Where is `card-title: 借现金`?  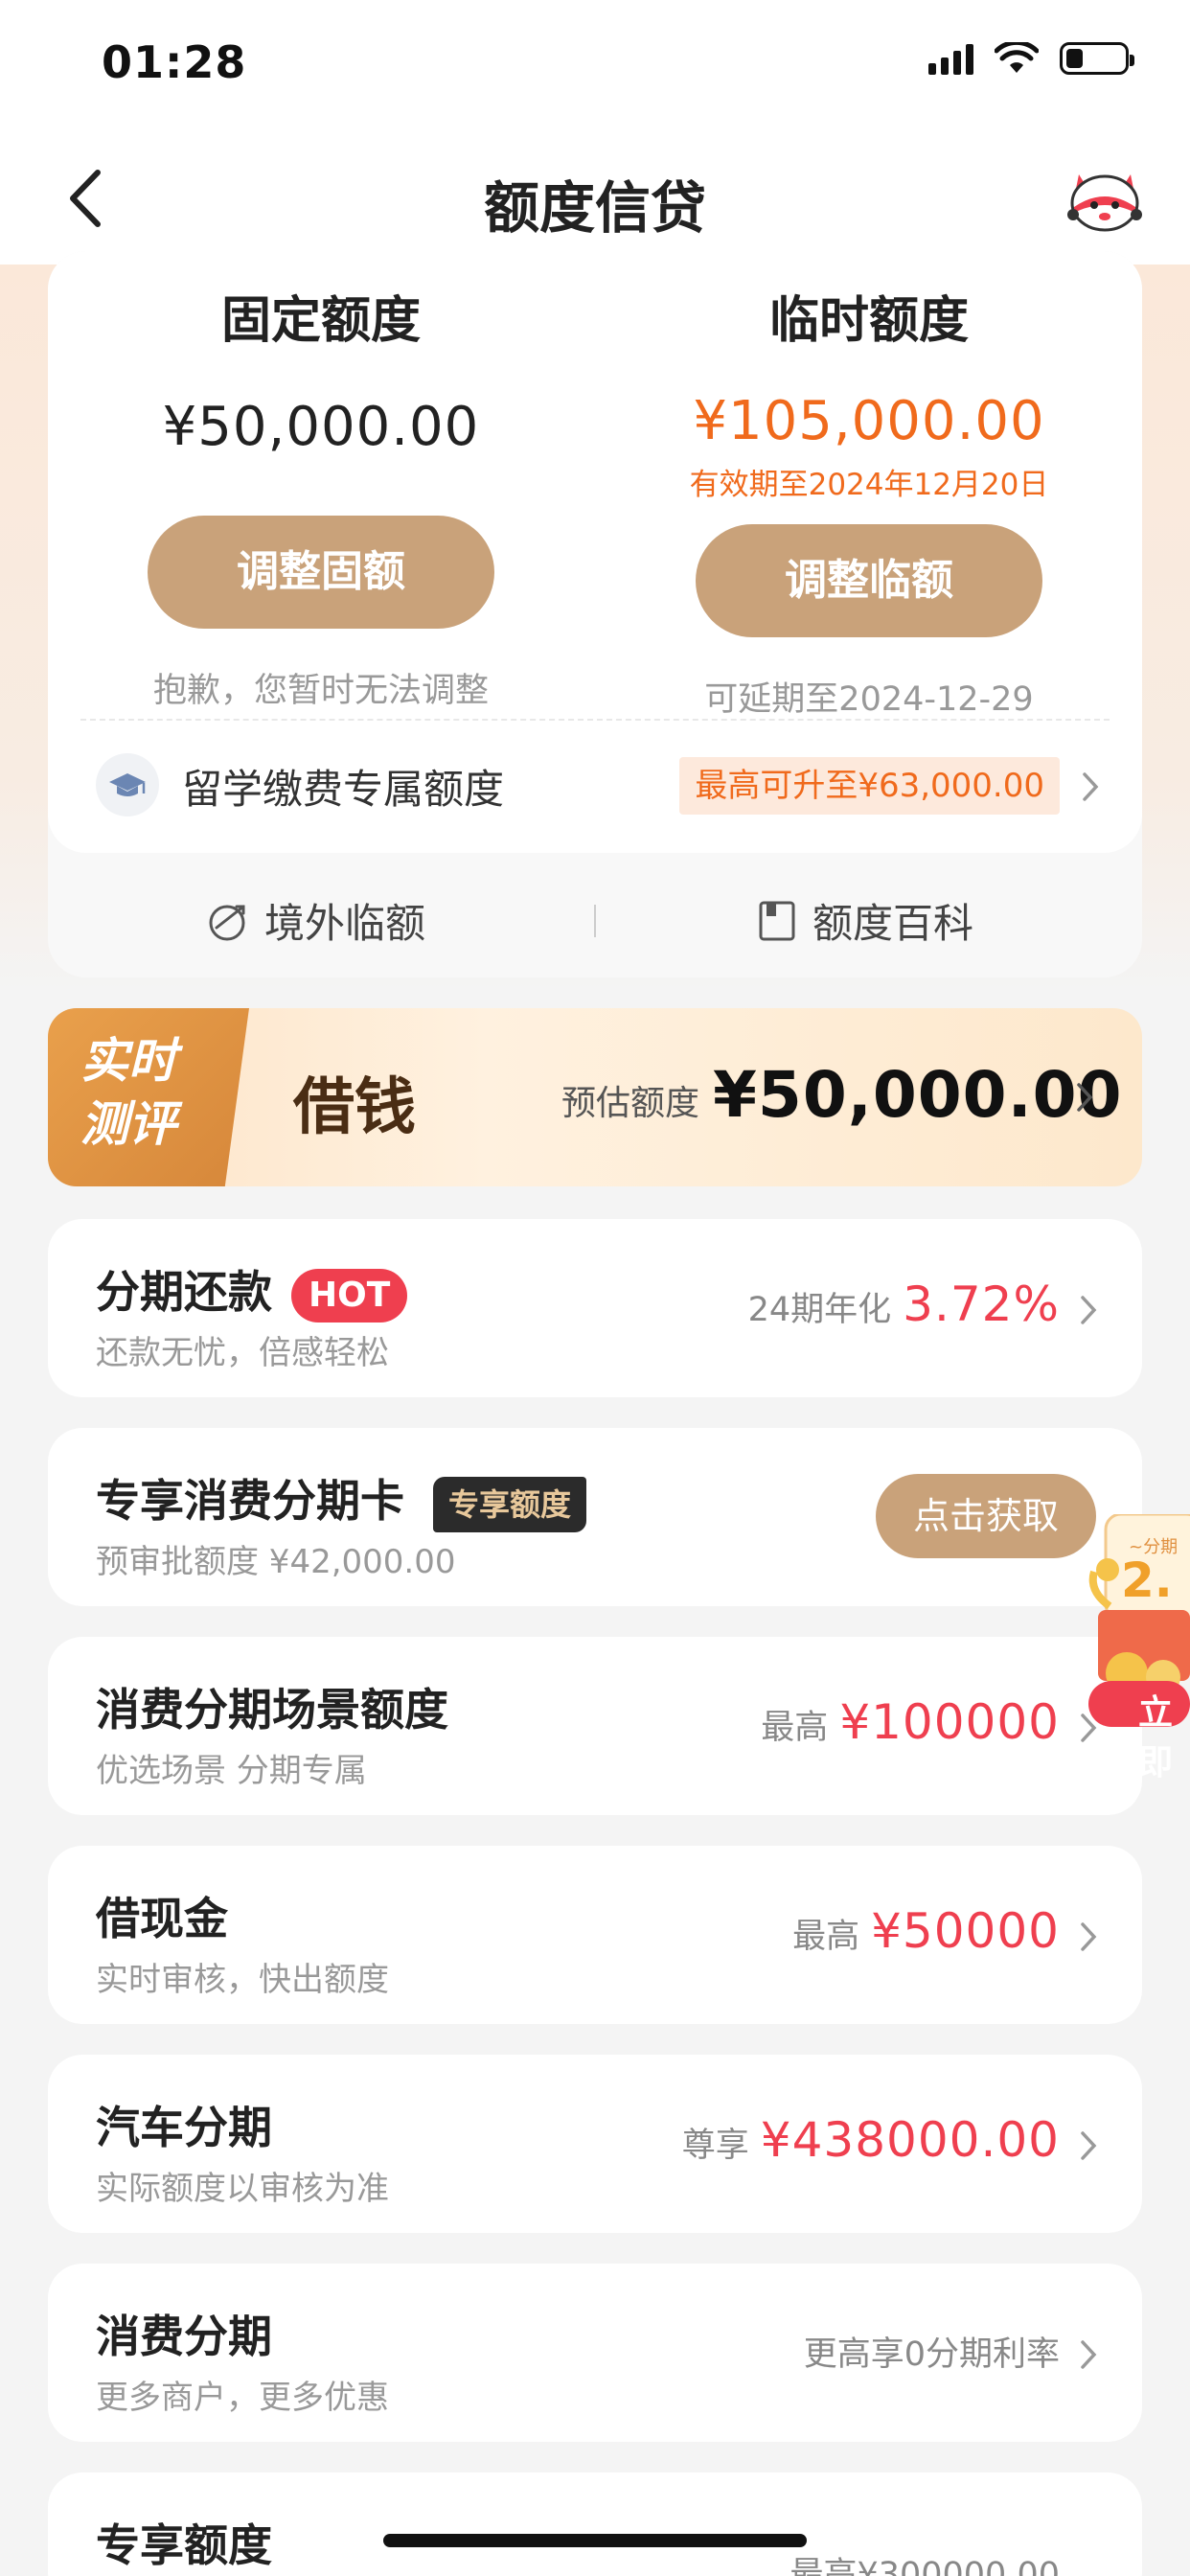
card-title: 借现金 is located at coordinates (162, 1918).